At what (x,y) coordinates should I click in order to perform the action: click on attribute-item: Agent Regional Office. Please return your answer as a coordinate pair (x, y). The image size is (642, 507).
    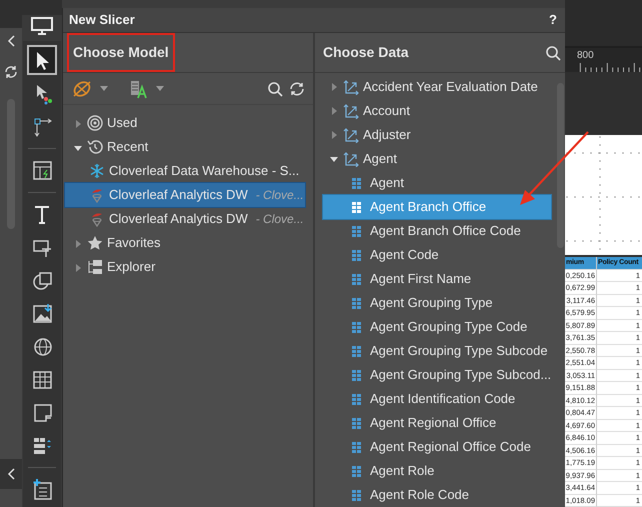
    Looking at the image, I should click on (437, 423).